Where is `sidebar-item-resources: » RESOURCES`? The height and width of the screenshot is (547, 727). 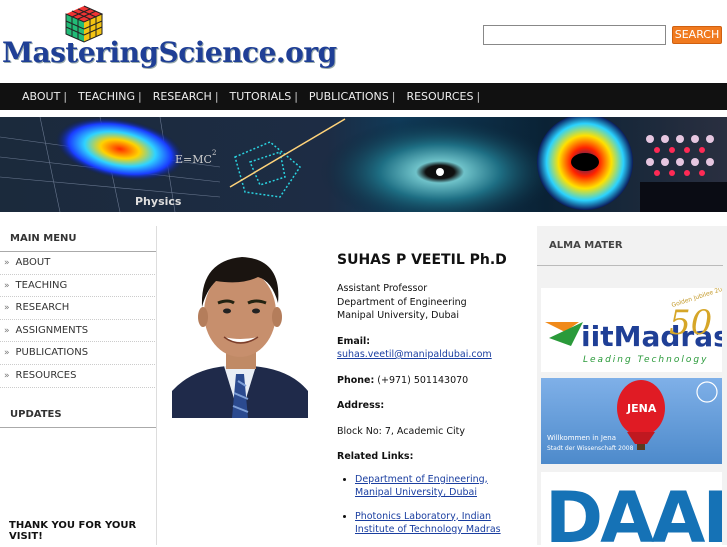
sidebar-item-resources: » RESOURCES is located at coordinates (77, 376).